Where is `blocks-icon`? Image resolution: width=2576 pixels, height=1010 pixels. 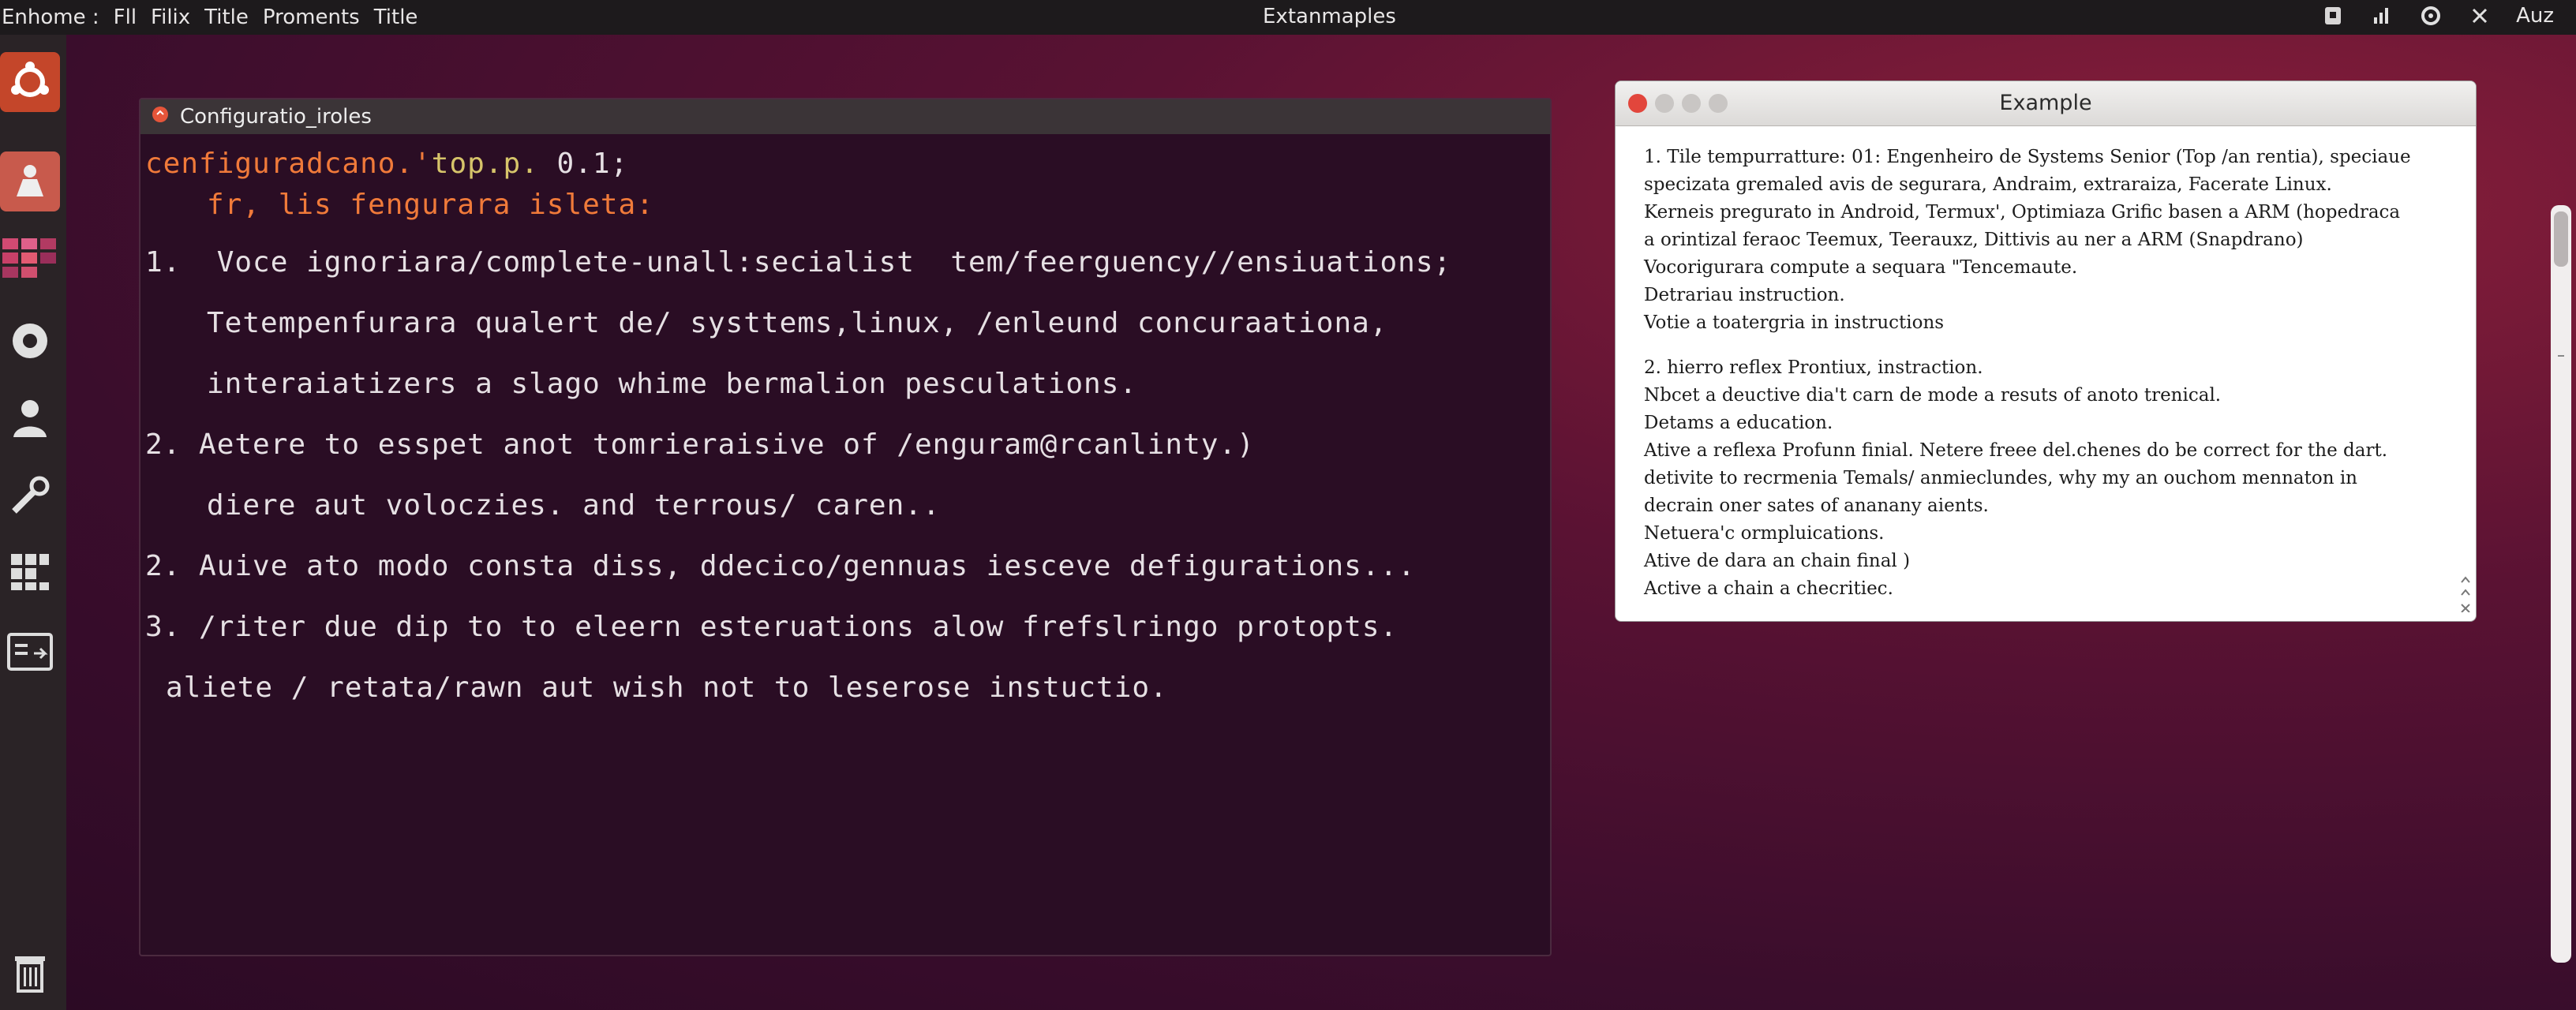
blocks-icon is located at coordinates (30, 571).